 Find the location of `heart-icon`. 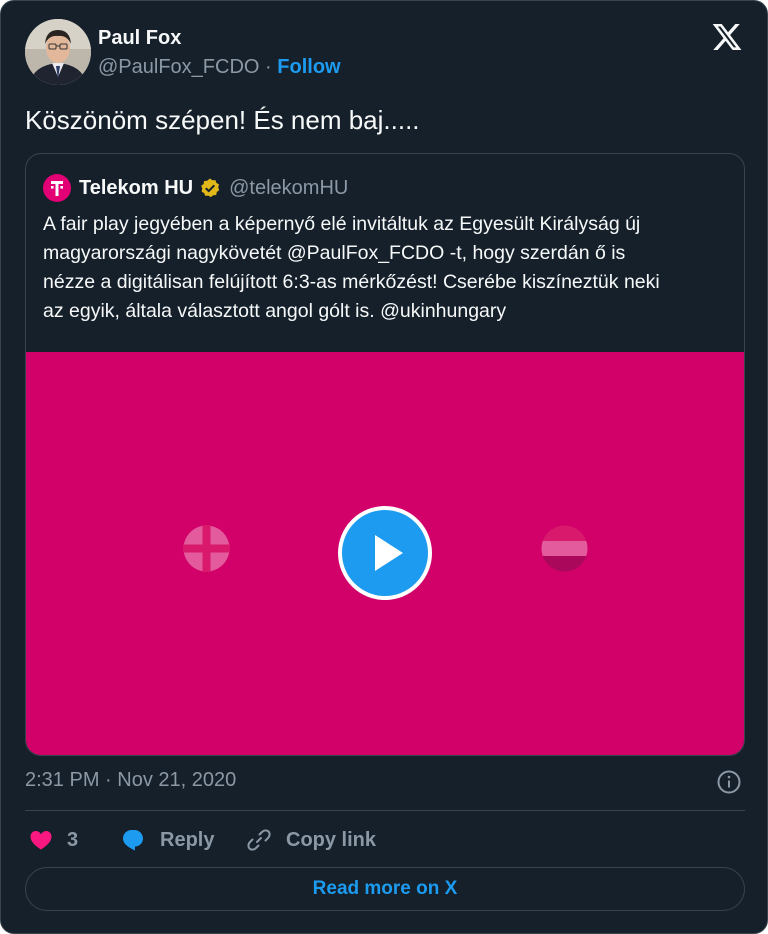

heart-icon is located at coordinates (41, 840).